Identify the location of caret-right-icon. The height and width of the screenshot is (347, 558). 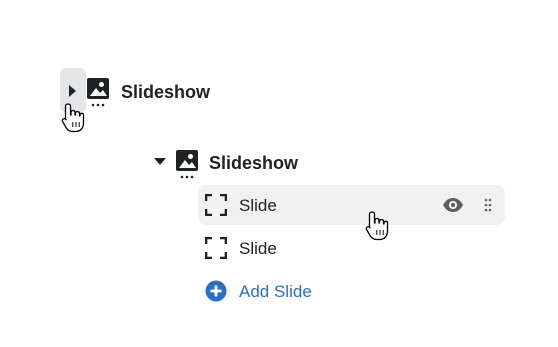
(72, 91).